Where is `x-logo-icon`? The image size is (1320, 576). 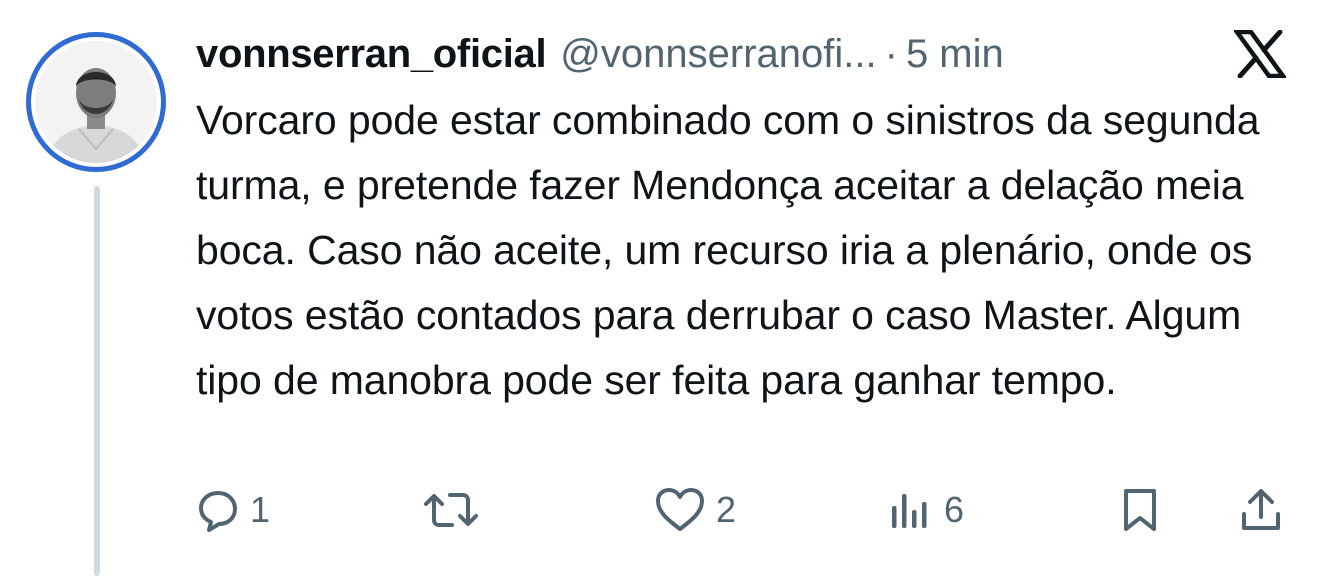 x-logo-icon is located at coordinates (1260, 54).